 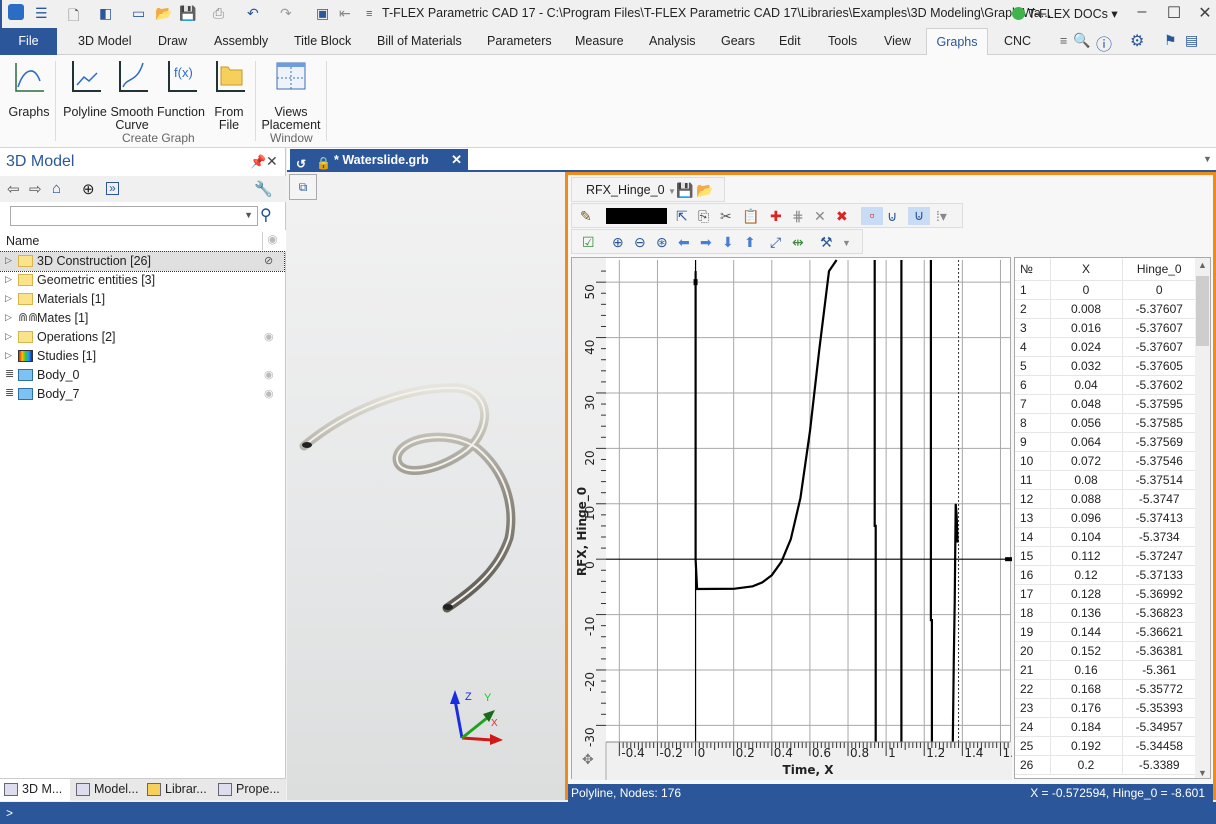 What do you see at coordinates (1207, 159) in the screenshot?
I see `document-list-dropdown-icon: ▼` at bounding box center [1207, 159].